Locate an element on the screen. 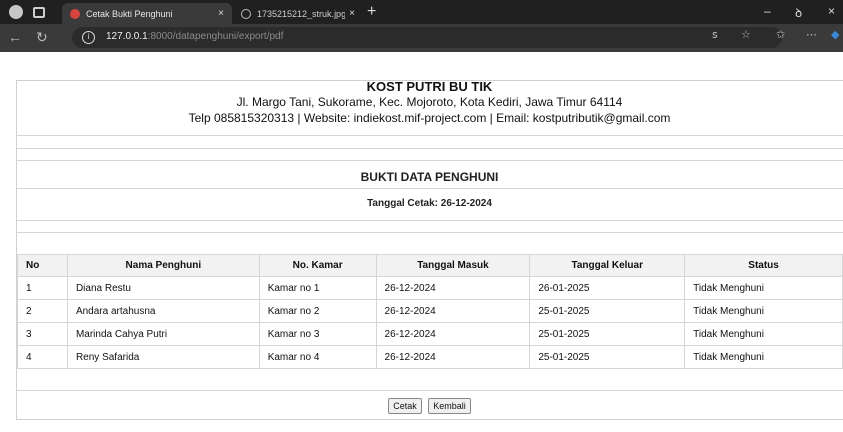  tab-cetak-bukti-penghuni: Cetak Bukti Penghuni × is located at coordinates (147, 13).